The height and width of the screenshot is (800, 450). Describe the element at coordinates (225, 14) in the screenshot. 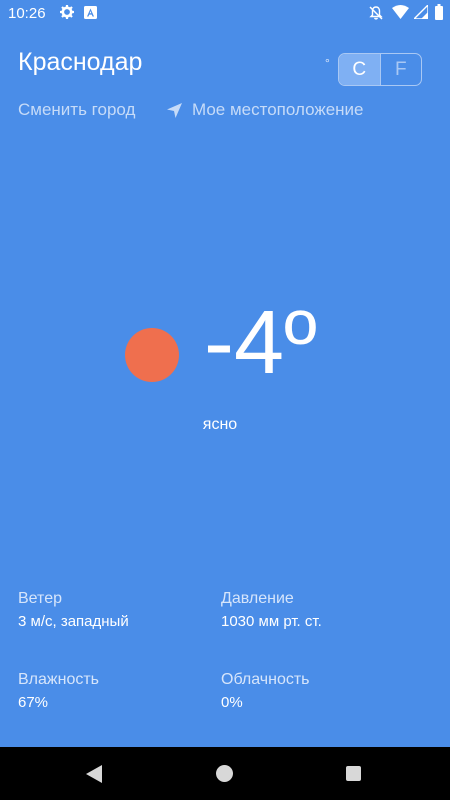

I see `status-bar: 10:26` at that location.